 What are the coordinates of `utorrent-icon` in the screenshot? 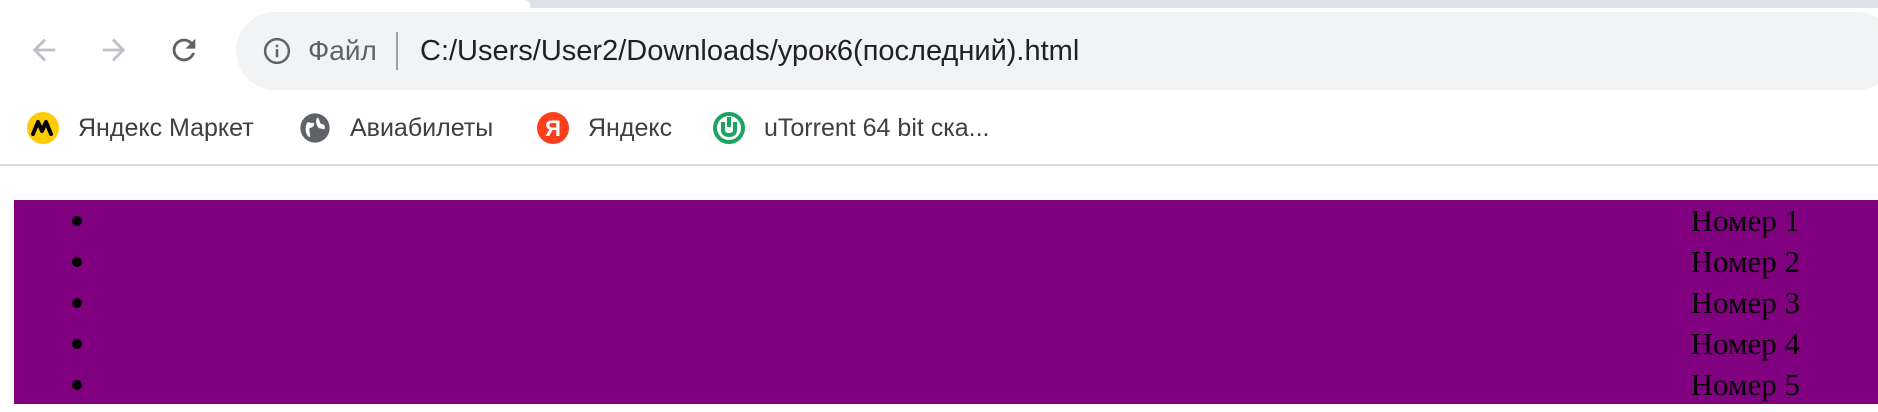 It's located at (729, 128).